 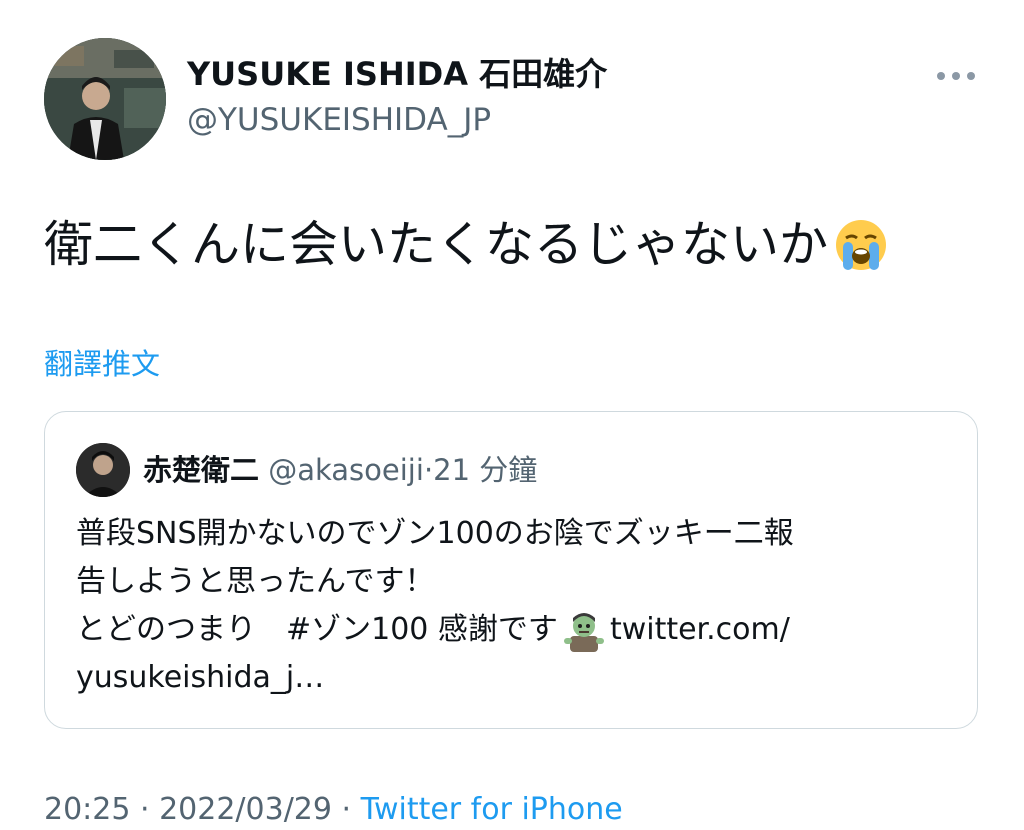 I want to click on quoted-author-avatar, so click(x=103, y=470).